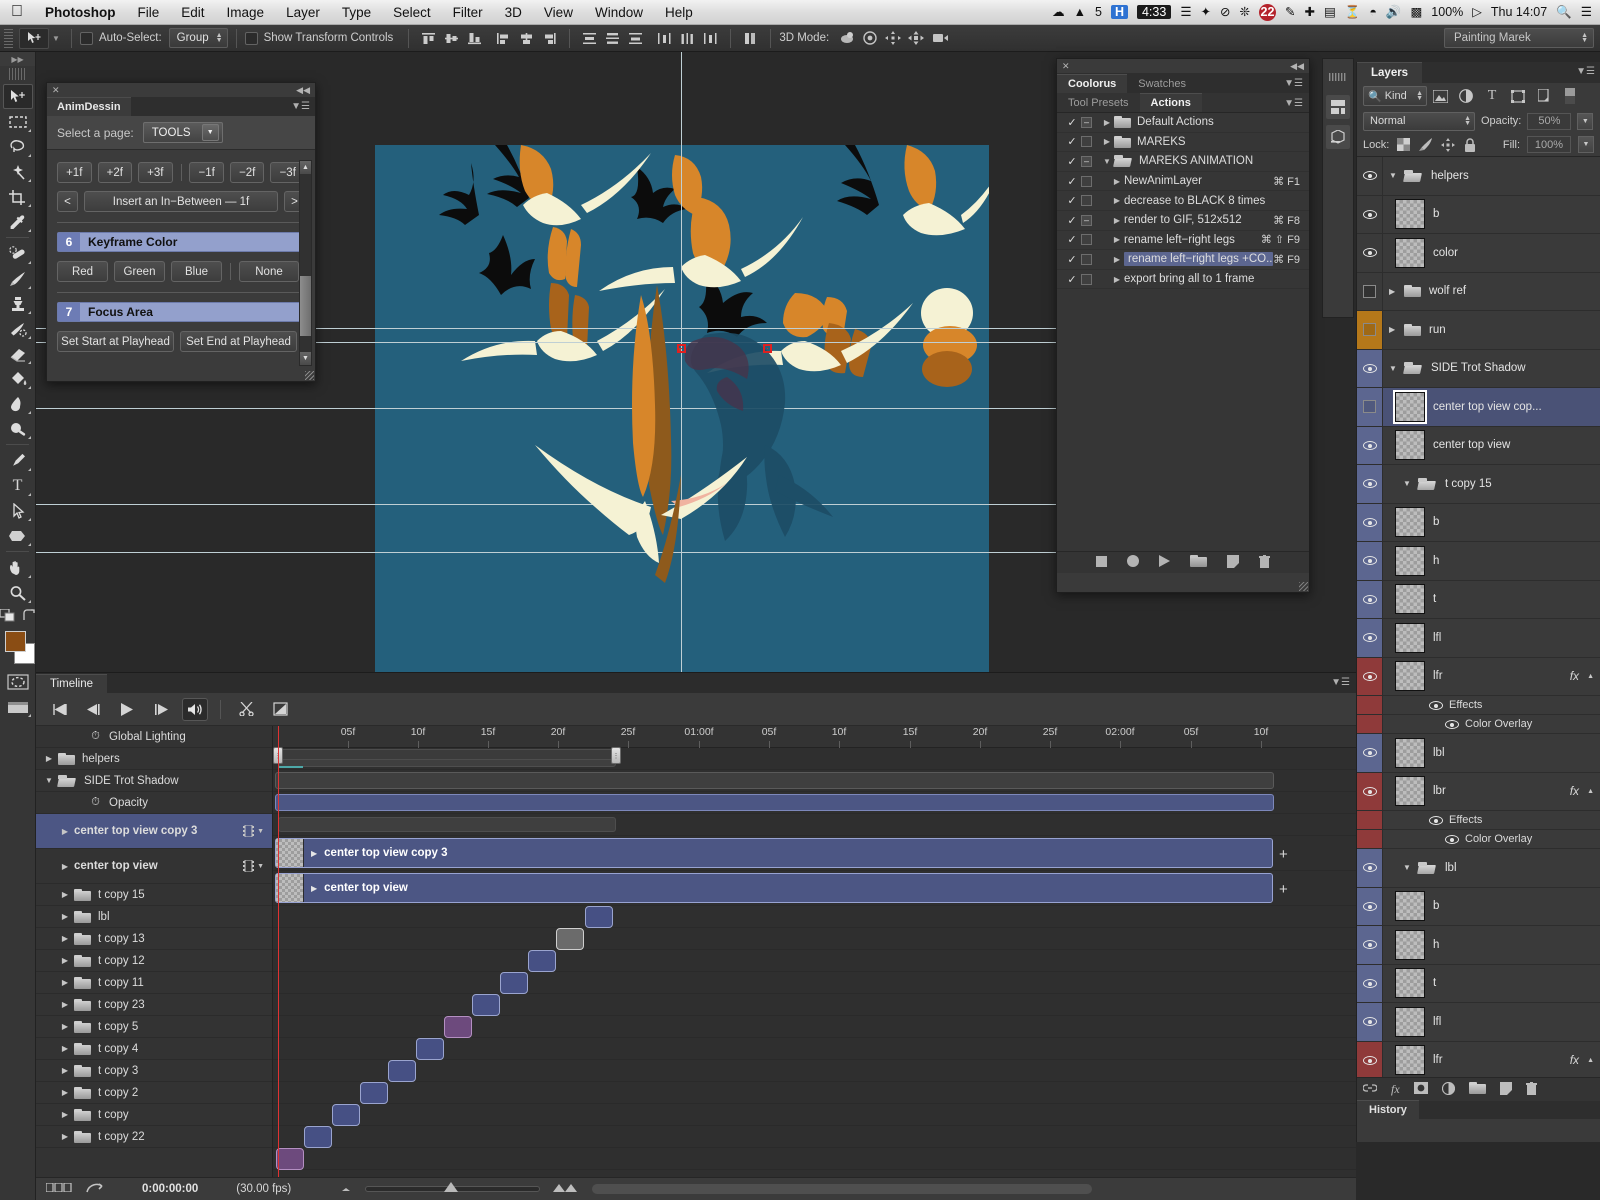  I want to click on dropbox-icon: ✦, so click(1206, 12).